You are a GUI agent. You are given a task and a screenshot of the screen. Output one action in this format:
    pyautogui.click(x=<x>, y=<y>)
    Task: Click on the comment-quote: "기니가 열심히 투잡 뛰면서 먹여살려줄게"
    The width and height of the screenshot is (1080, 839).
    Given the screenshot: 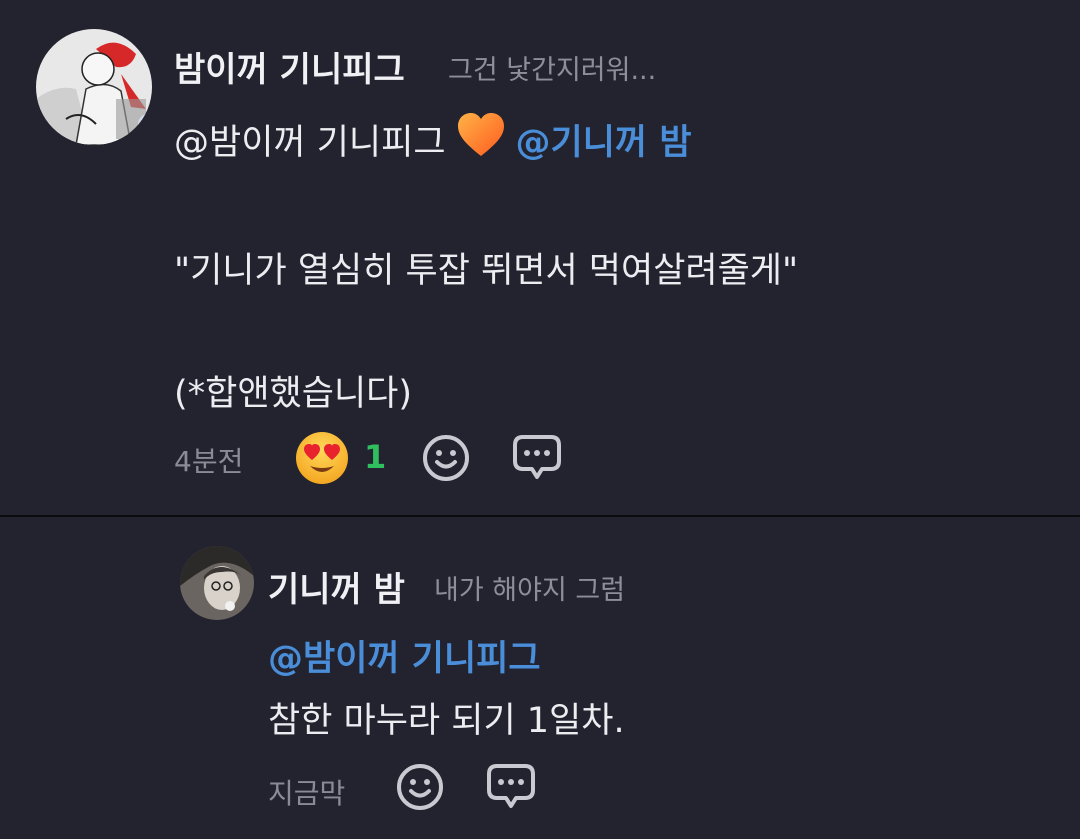 What is the action you would take?
    pyautogui.click(x=486, y=271)
    